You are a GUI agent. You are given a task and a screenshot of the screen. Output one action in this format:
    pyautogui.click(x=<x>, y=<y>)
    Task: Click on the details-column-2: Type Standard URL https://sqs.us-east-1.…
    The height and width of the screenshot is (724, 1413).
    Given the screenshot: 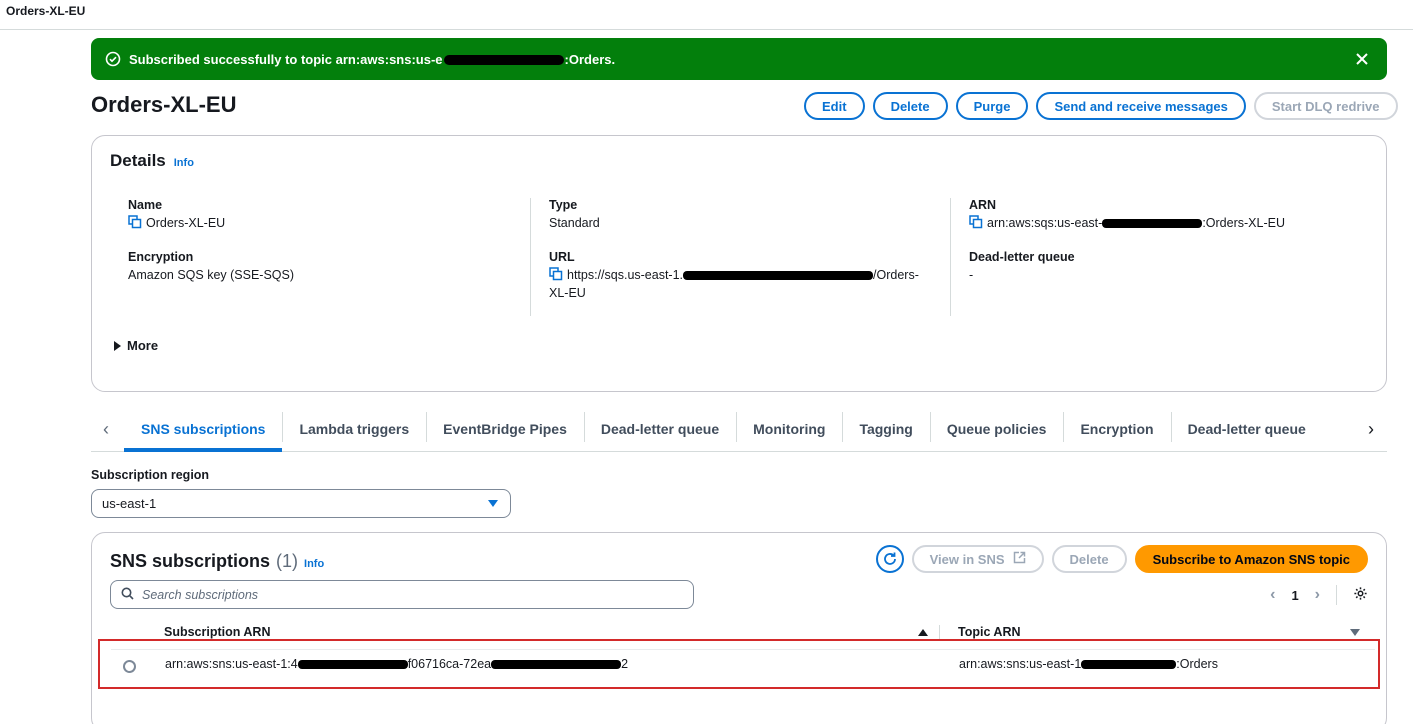 What is the action you would take?
    pyautogui.click(x=730, y=257)
    